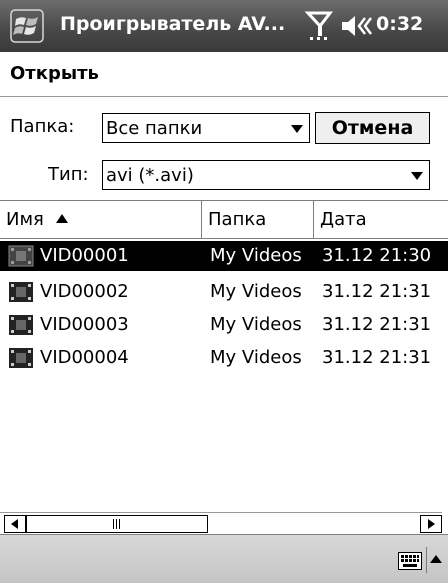  I want to click on type-label: Тип:, so click(68, 174).